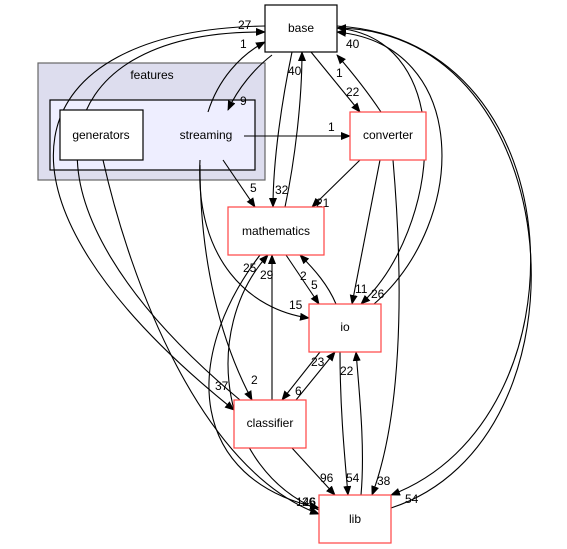  I want to click on edge-label: 9, so click(243, 101).